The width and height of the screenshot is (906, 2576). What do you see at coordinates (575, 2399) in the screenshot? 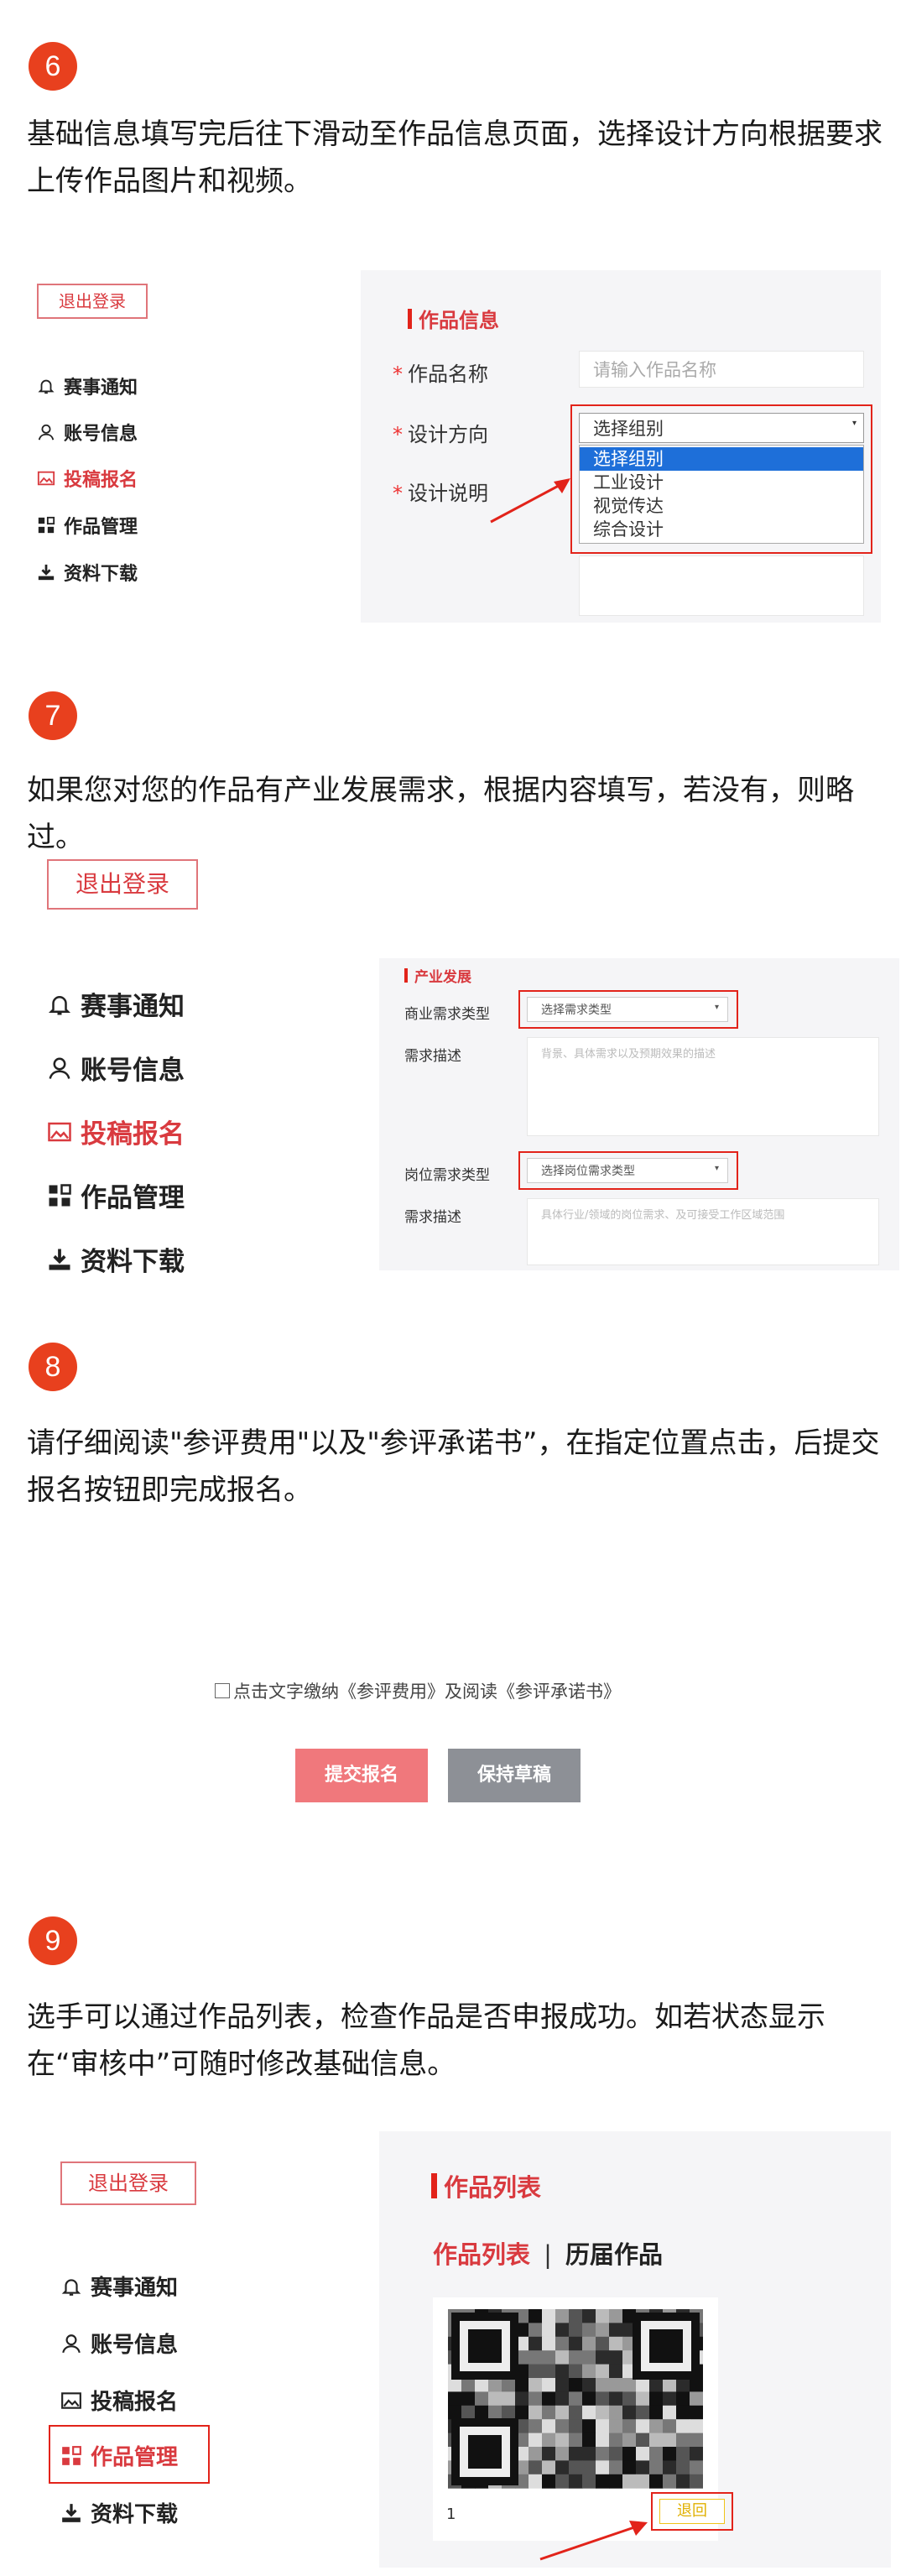
I see `work-thumbnail-qr` at bounding box center [575, 2399].